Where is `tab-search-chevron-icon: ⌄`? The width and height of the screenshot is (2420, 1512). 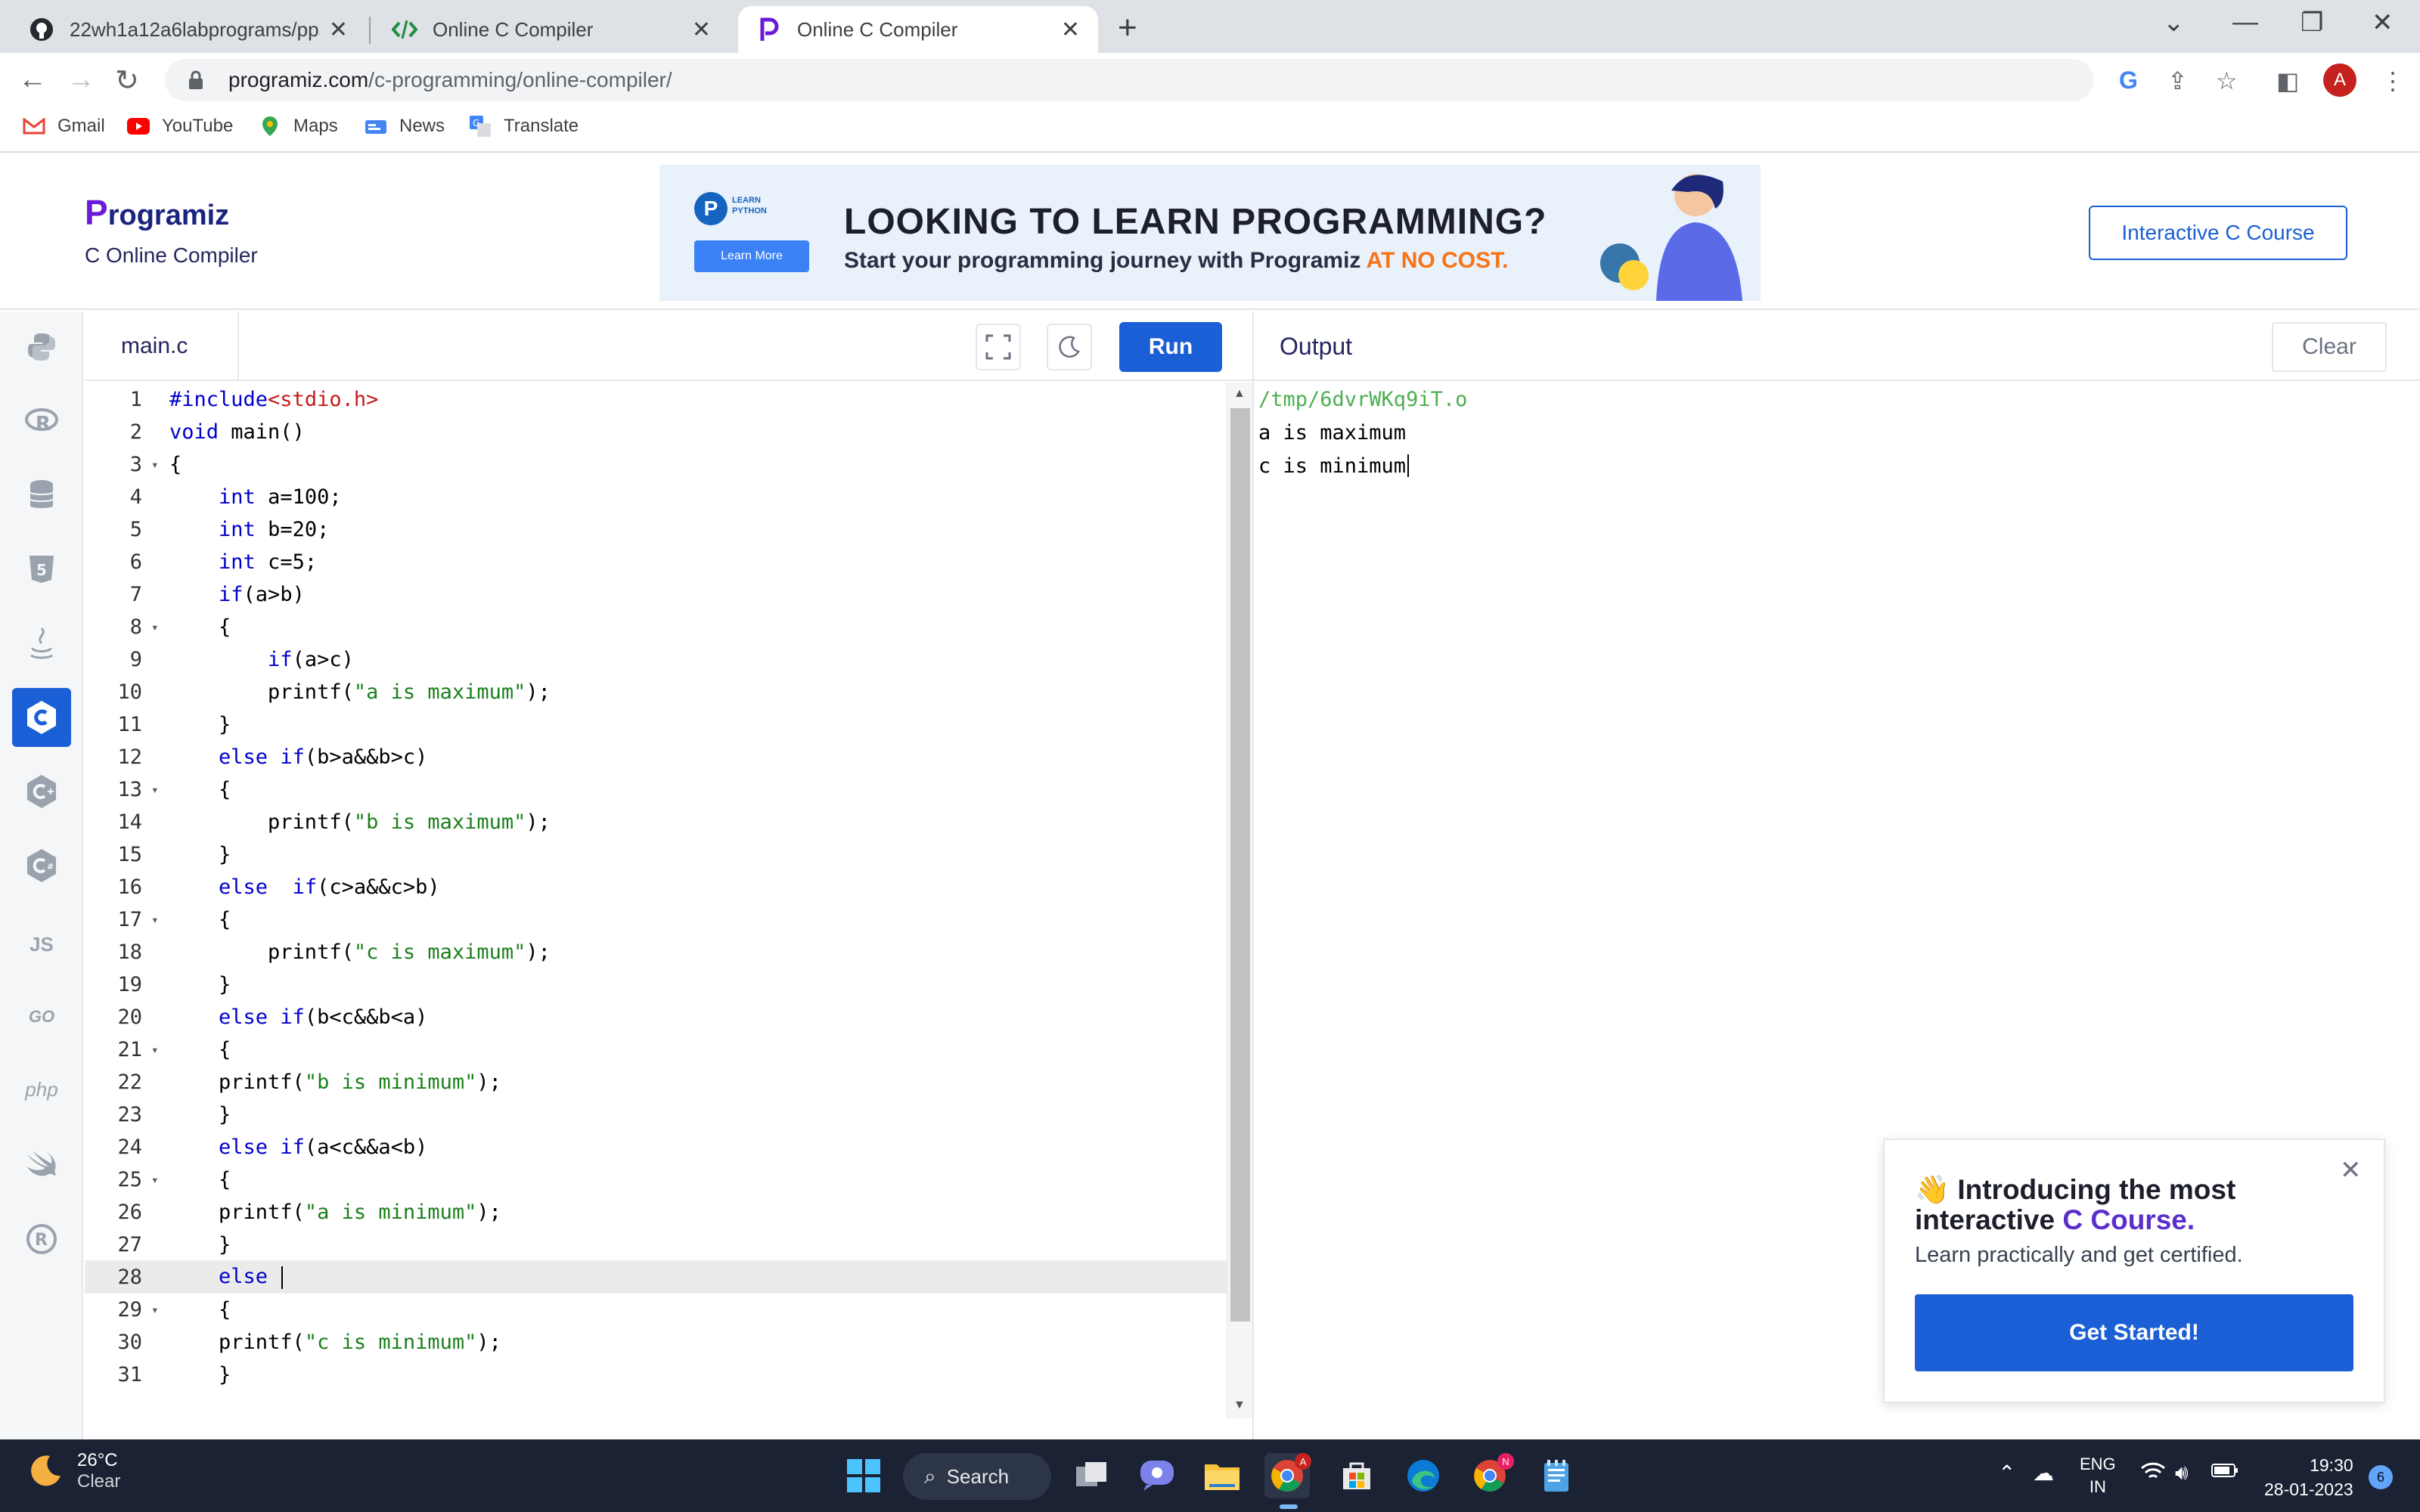 tab-search-chevron-icon: ⌄ is located at coordinates (2174, 23).